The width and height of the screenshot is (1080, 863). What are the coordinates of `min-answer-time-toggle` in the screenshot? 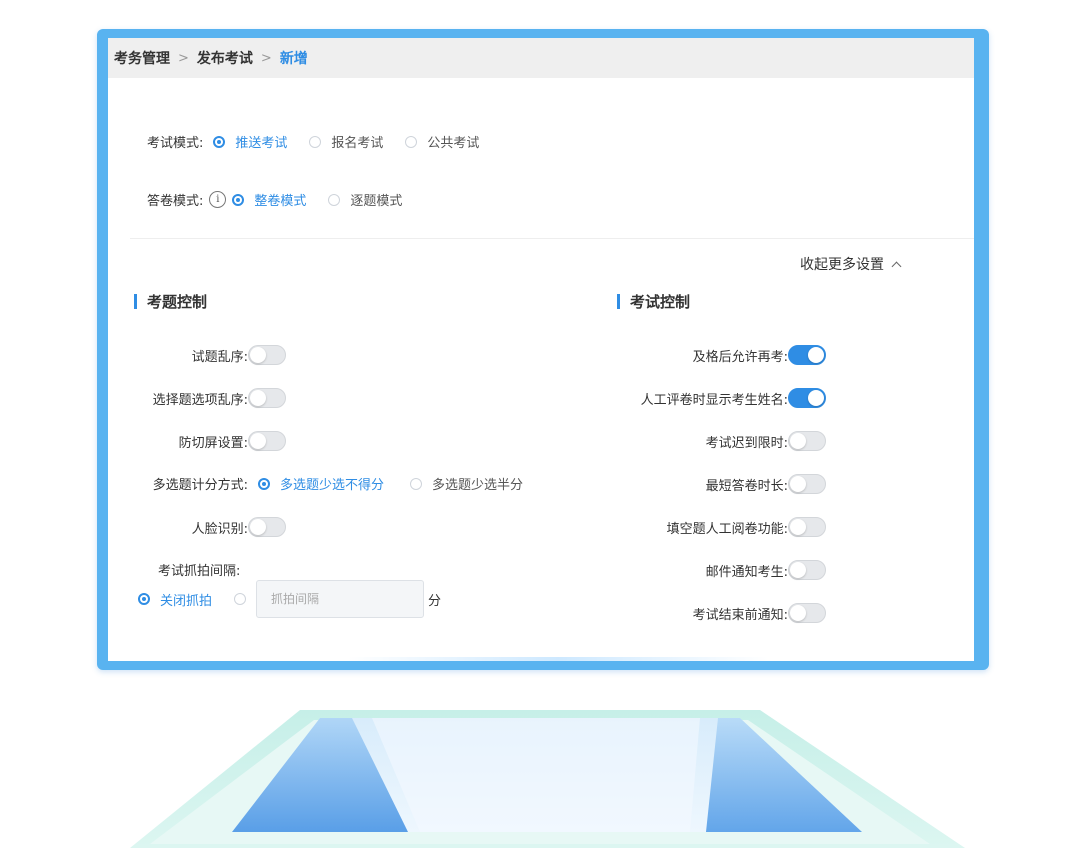 It's located at (807, 484).